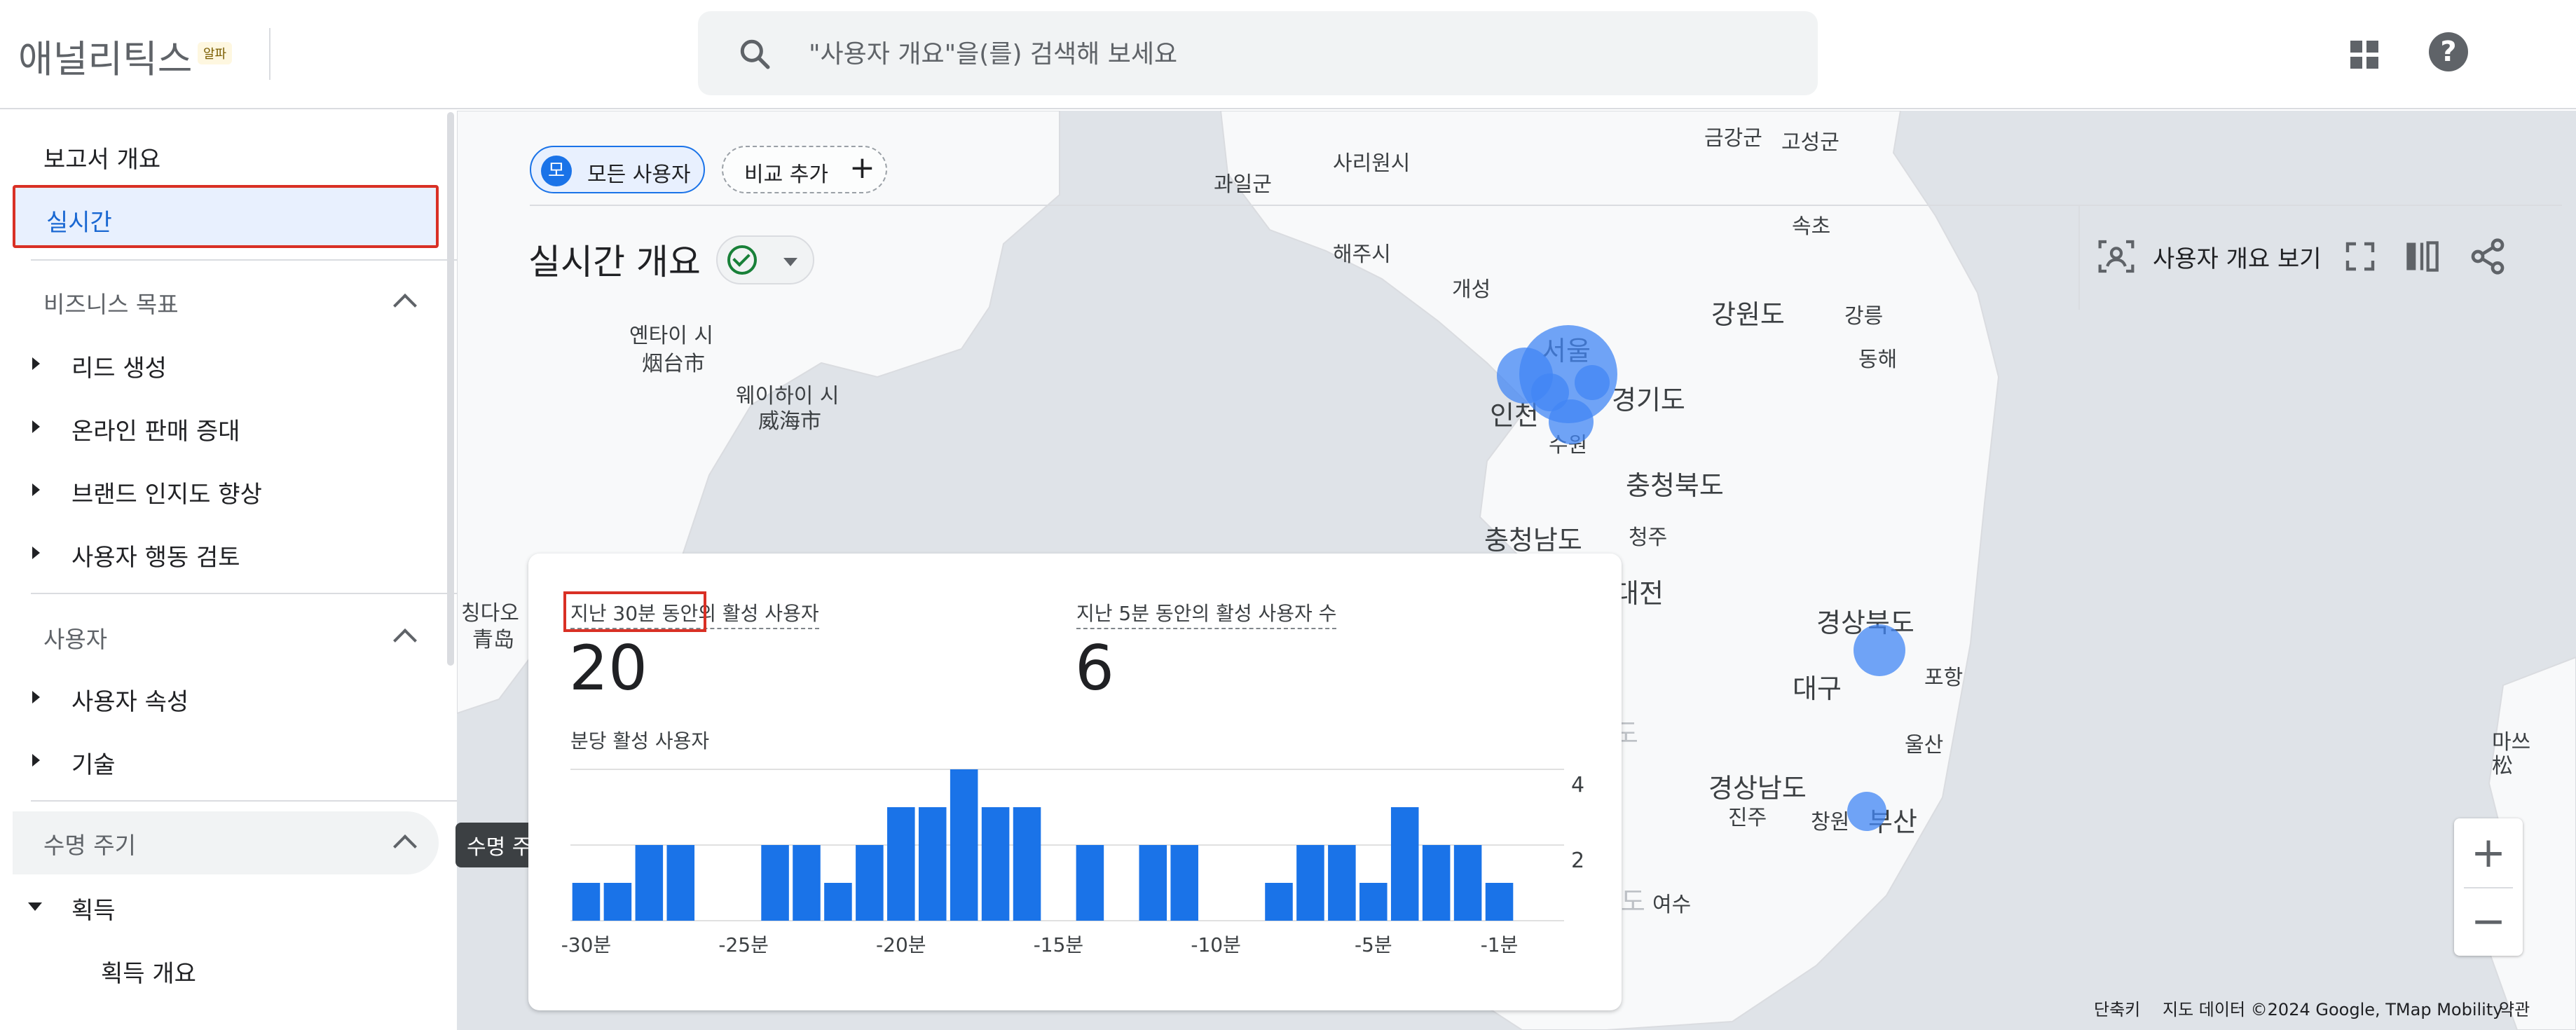 The image size is (2576, 1030). Describe the element at coordinates (789, 421) in the screenshot. I see `map-place-label: 威海市` at that location.